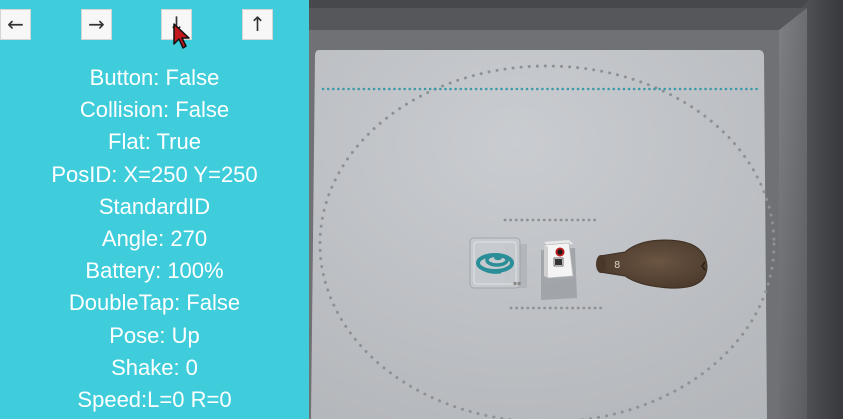 This screenshot has width=843, height=419. Describe the element at coordinates (154, 271) in the screenshot. I see `battery-status: Battery: 100%` at that location.